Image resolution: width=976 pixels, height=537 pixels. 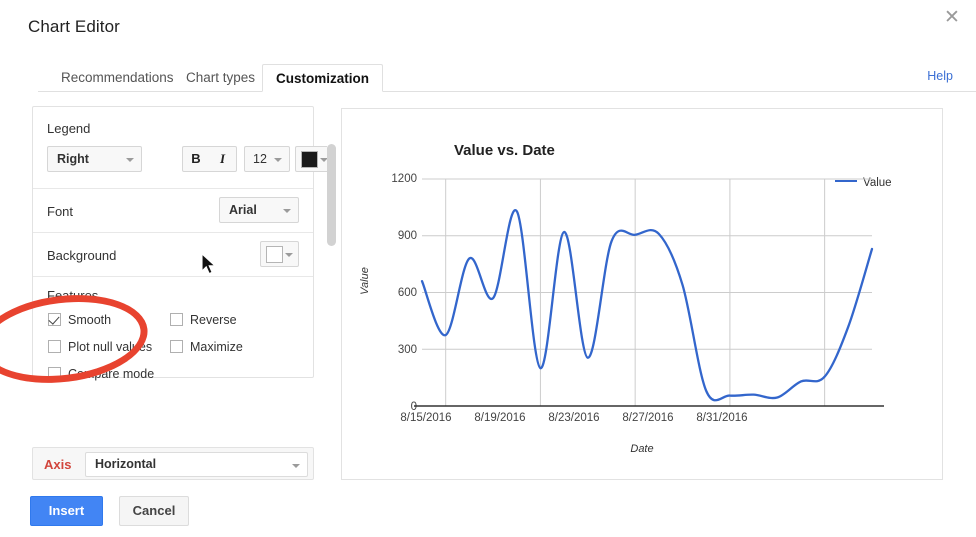 What do you see at coordinates (940, 76) in the screenshot?
I see `help-link: Help` at bounding box center [940, 76].